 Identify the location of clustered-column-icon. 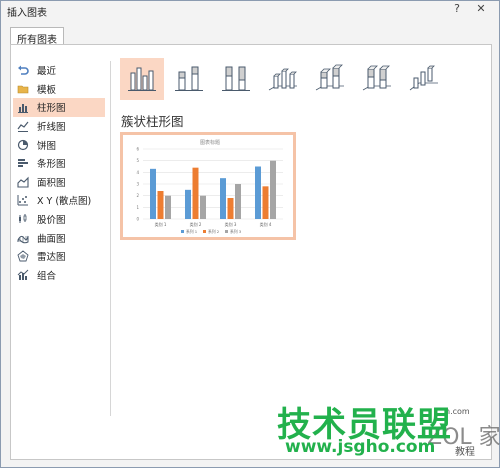
(142, 79).